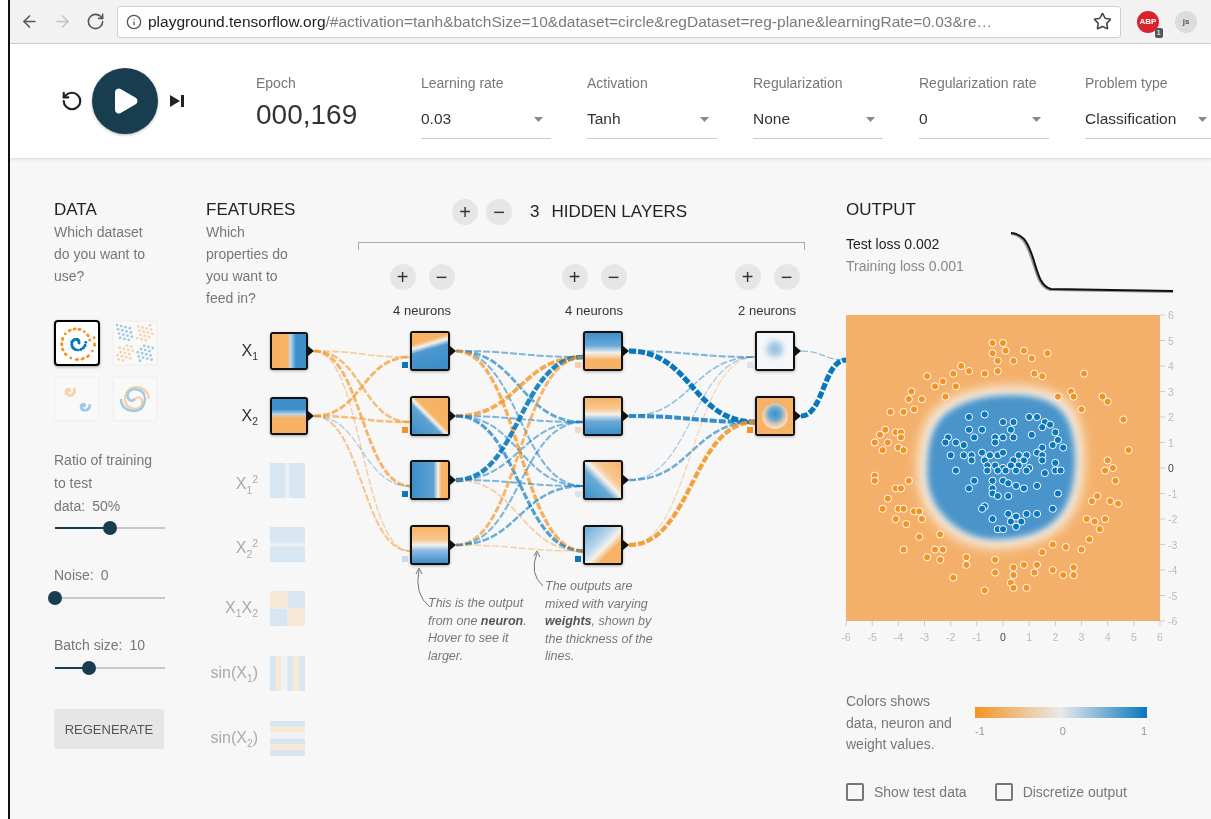 This screenshot has height=819, width=1211. Describe the element at coordinates (1062, 731) in the screenshot. I see `scale-label: 0` at that location.